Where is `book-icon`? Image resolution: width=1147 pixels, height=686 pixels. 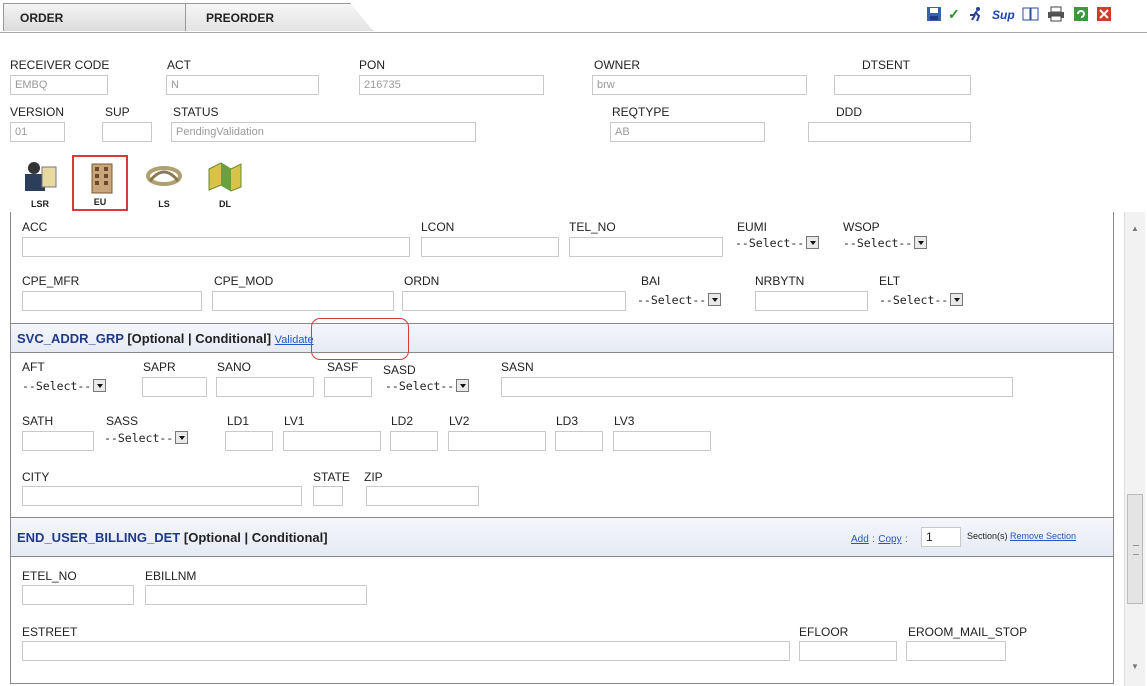
book-icon is located at coordinates (1031, 15).